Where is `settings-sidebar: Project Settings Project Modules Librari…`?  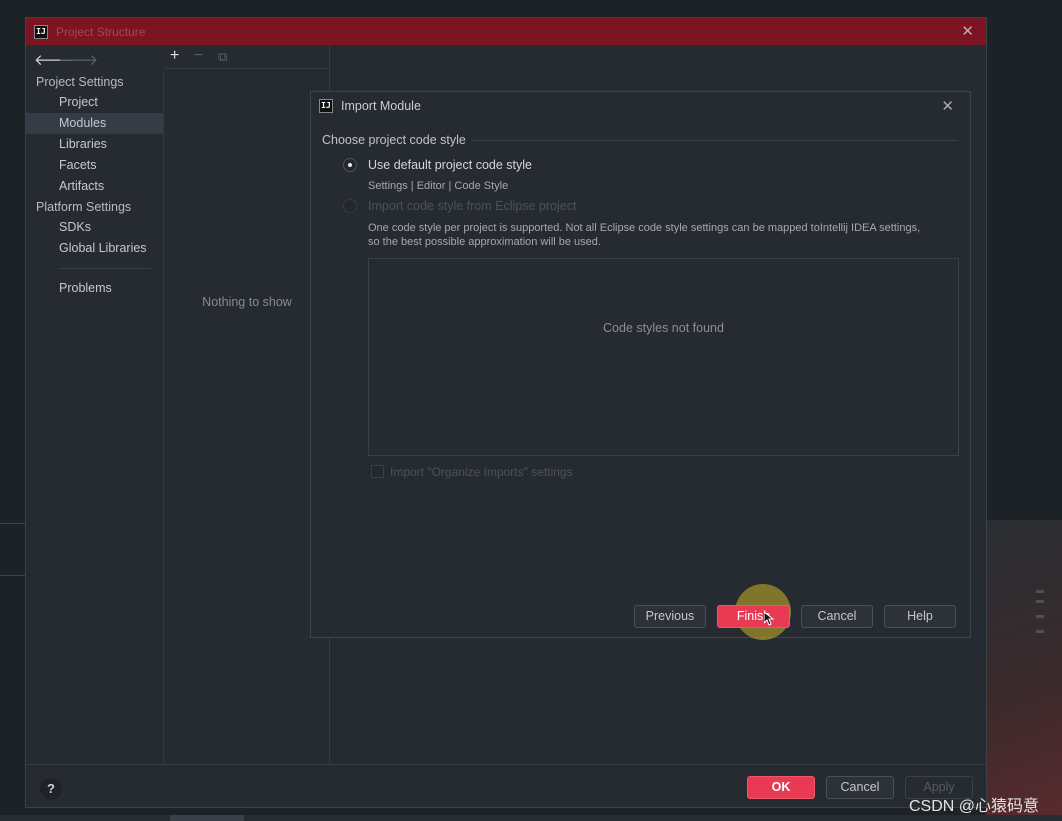
settings-sidebar: Project Settings Project Modules Librari… is located at coordinates (95, 418).